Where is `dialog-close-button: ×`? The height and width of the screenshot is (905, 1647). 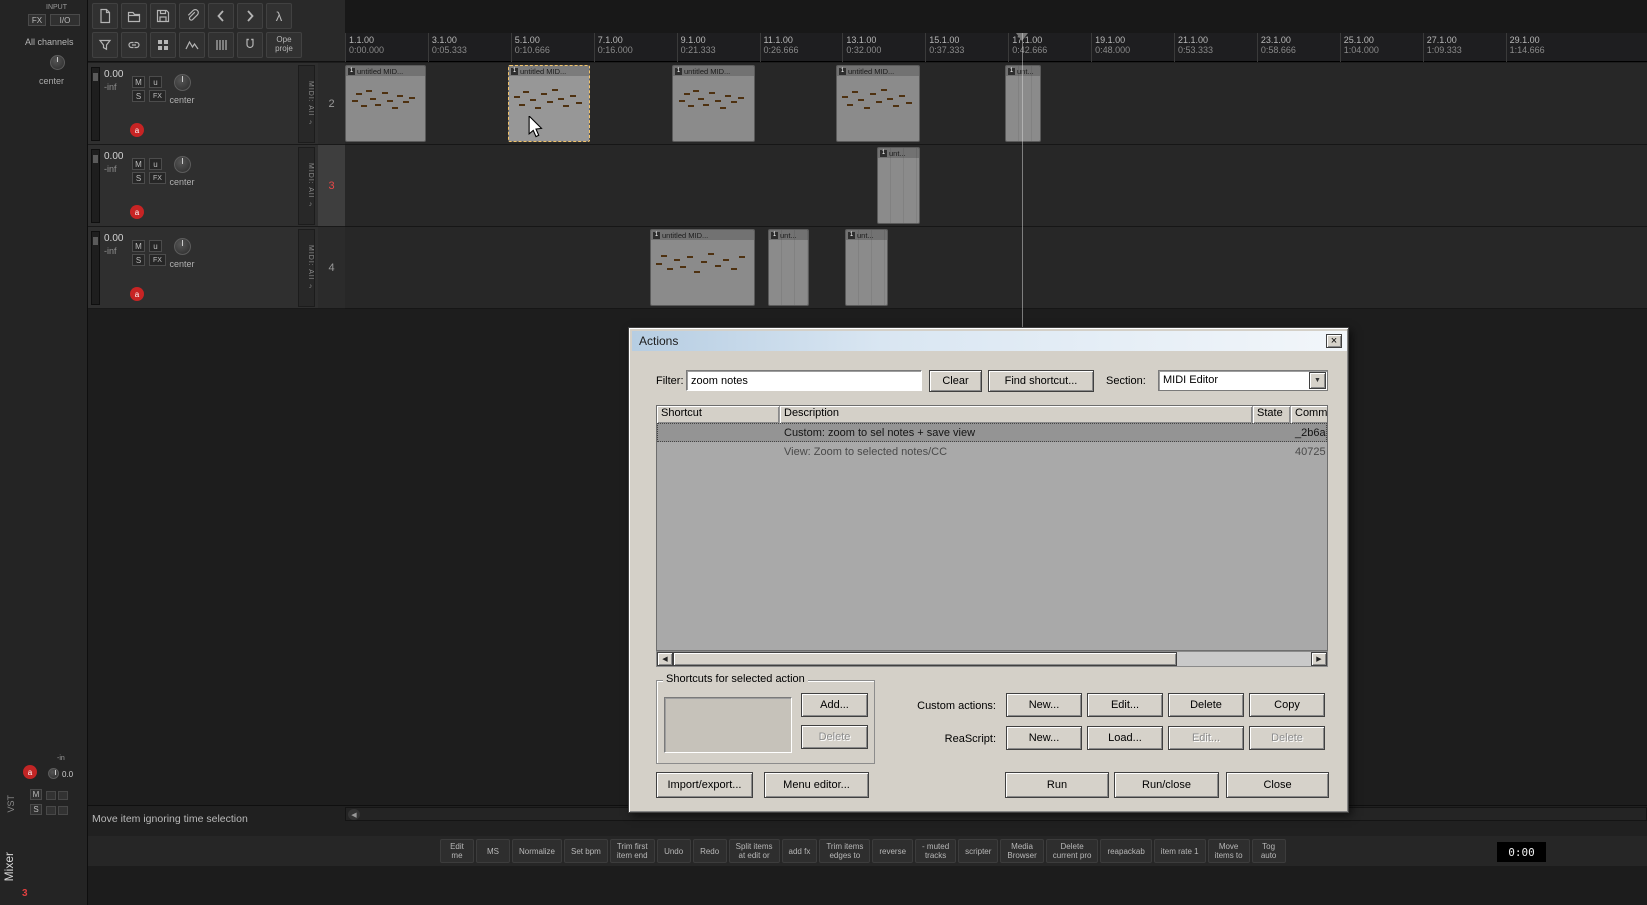 dialog-close-button: × is located at coordinates (1334, 341).